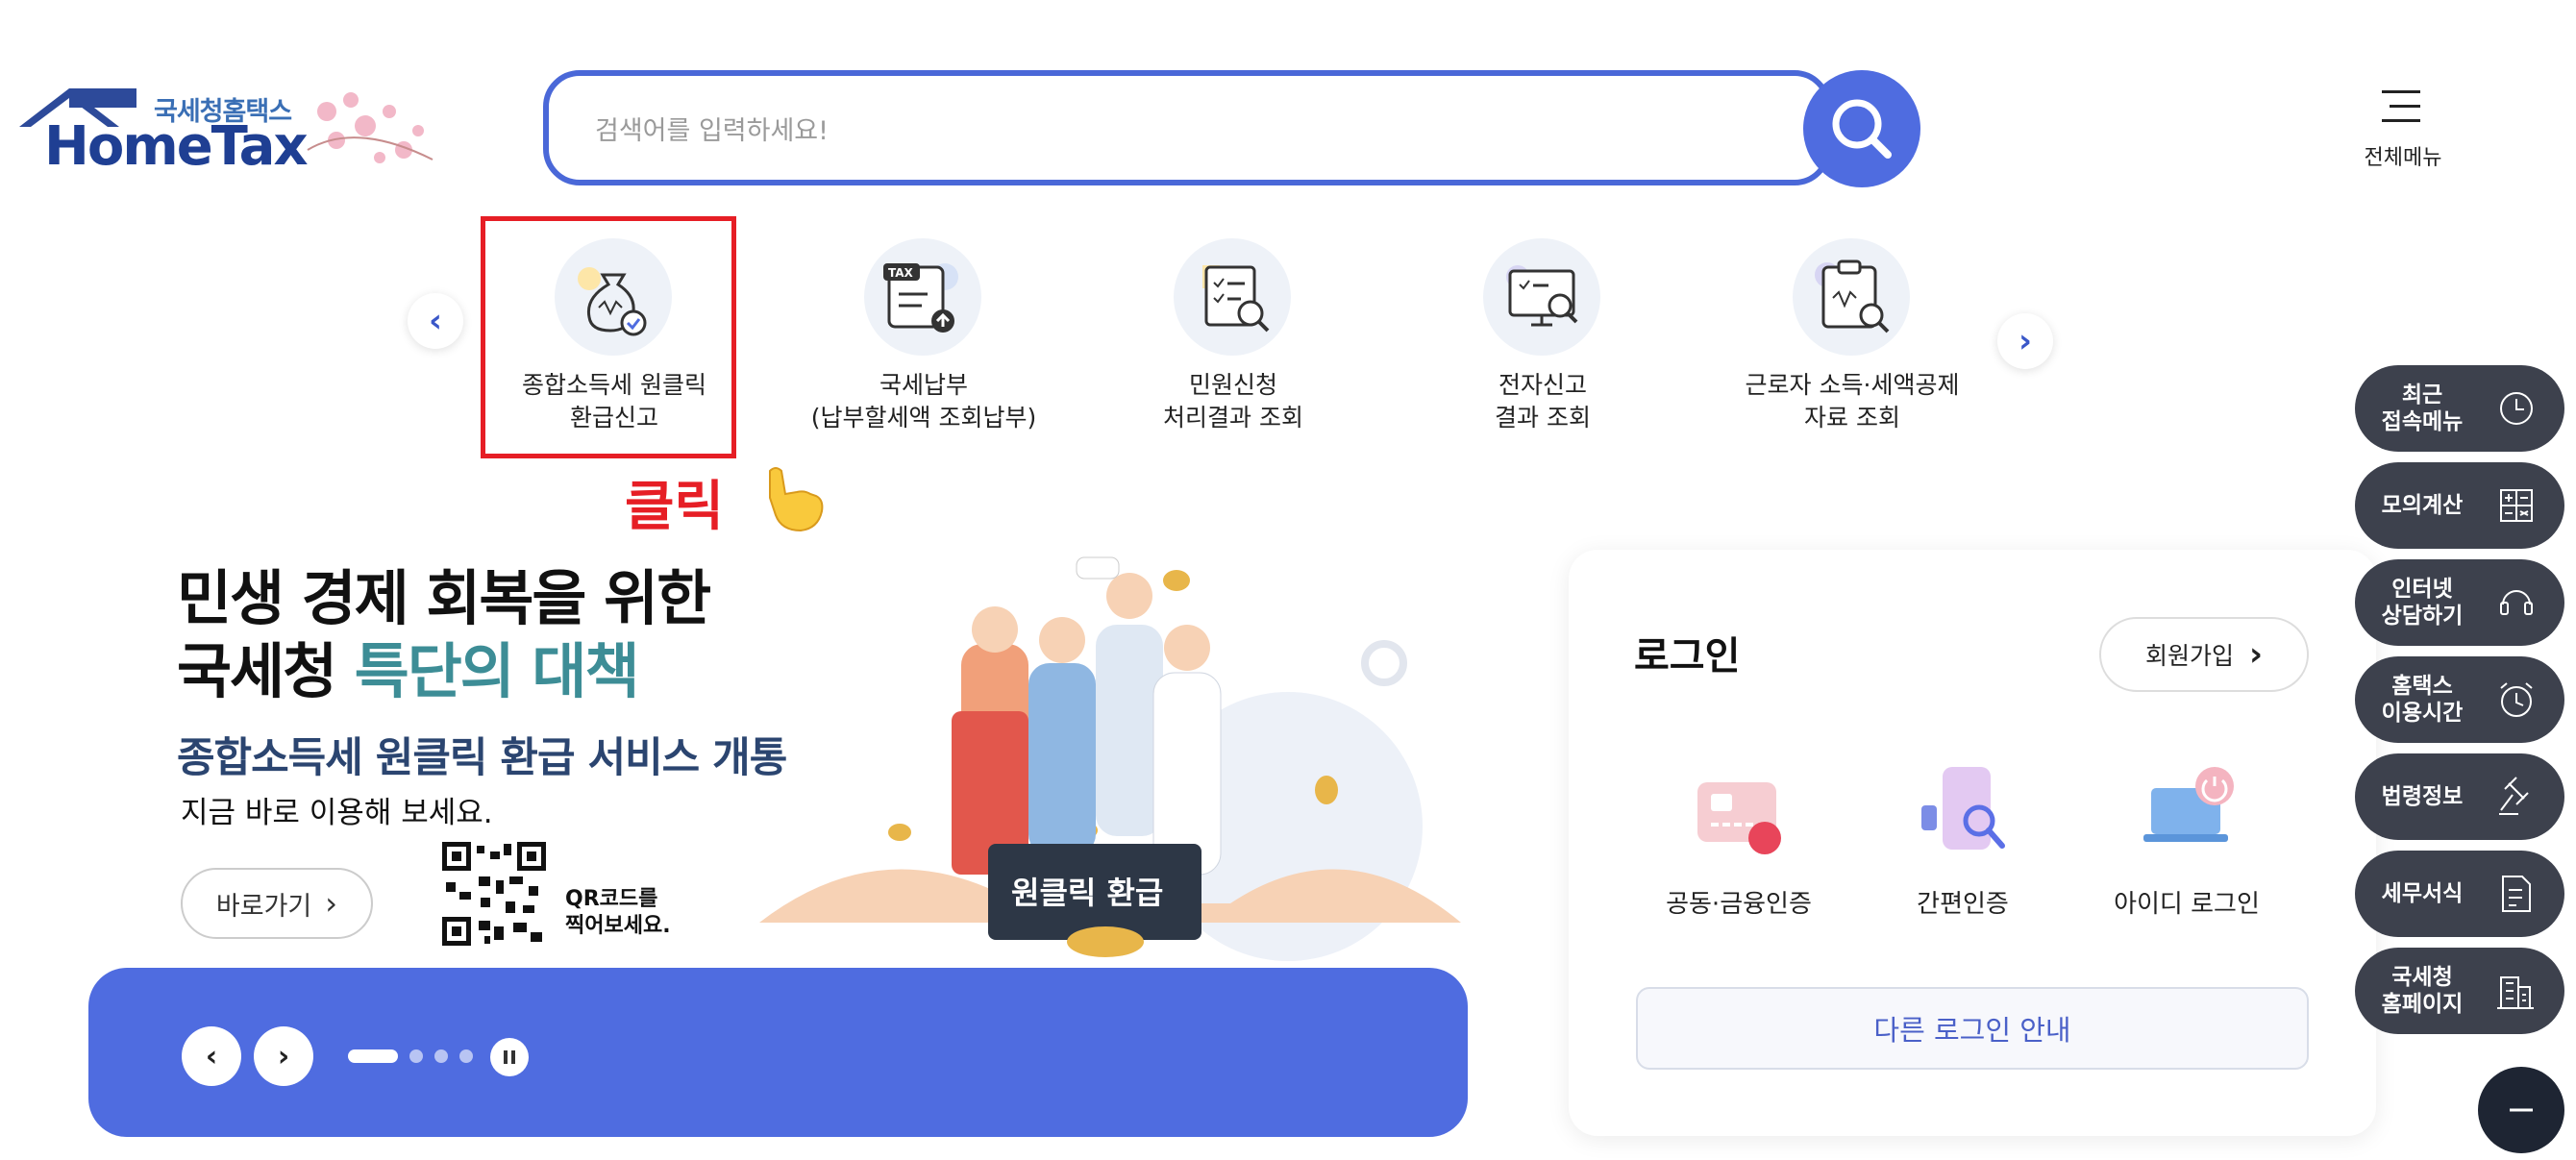 The image size is (2576, 1160). What do you see at coordinates (497, 671) in the screenshot?
I see `banner-title-line2-accent: 특단의 대책` at bounding box center [497, 671].